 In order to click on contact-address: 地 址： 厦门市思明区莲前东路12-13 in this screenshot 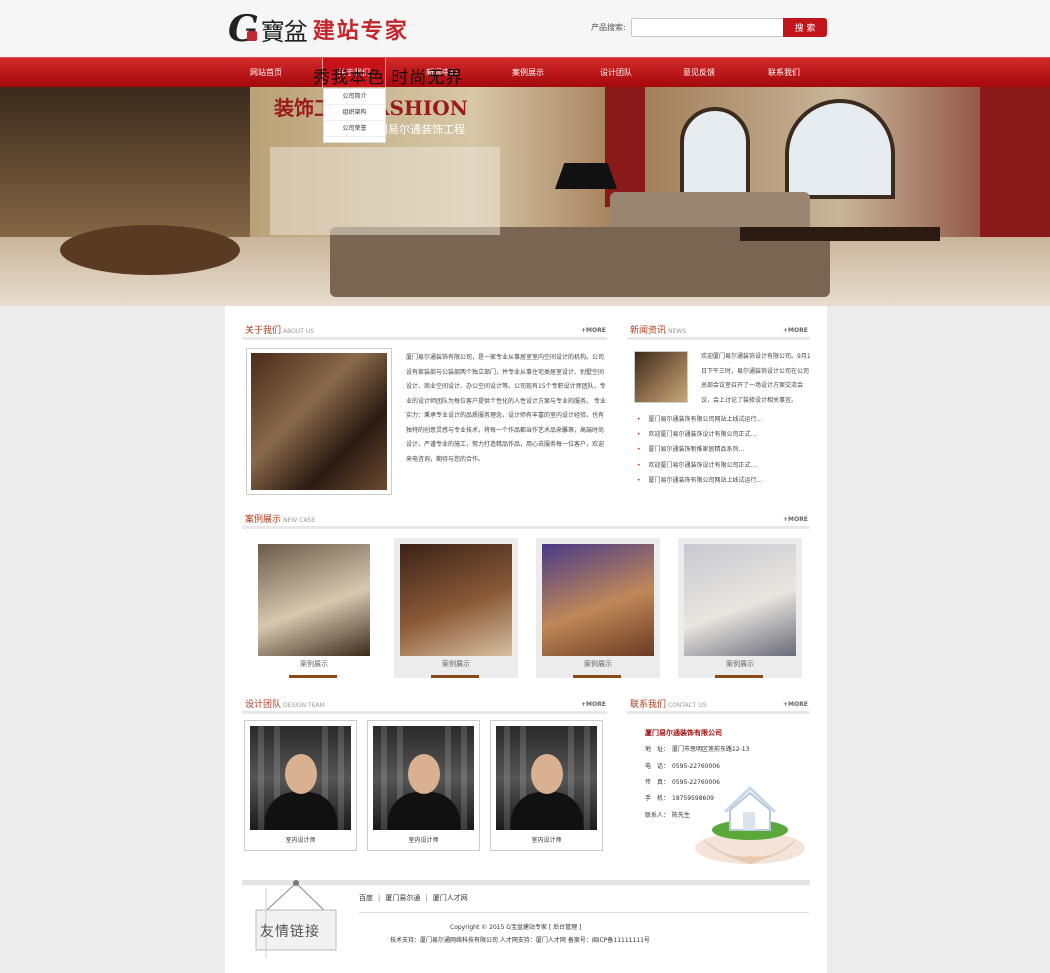, I will do `click(697, 749)`.